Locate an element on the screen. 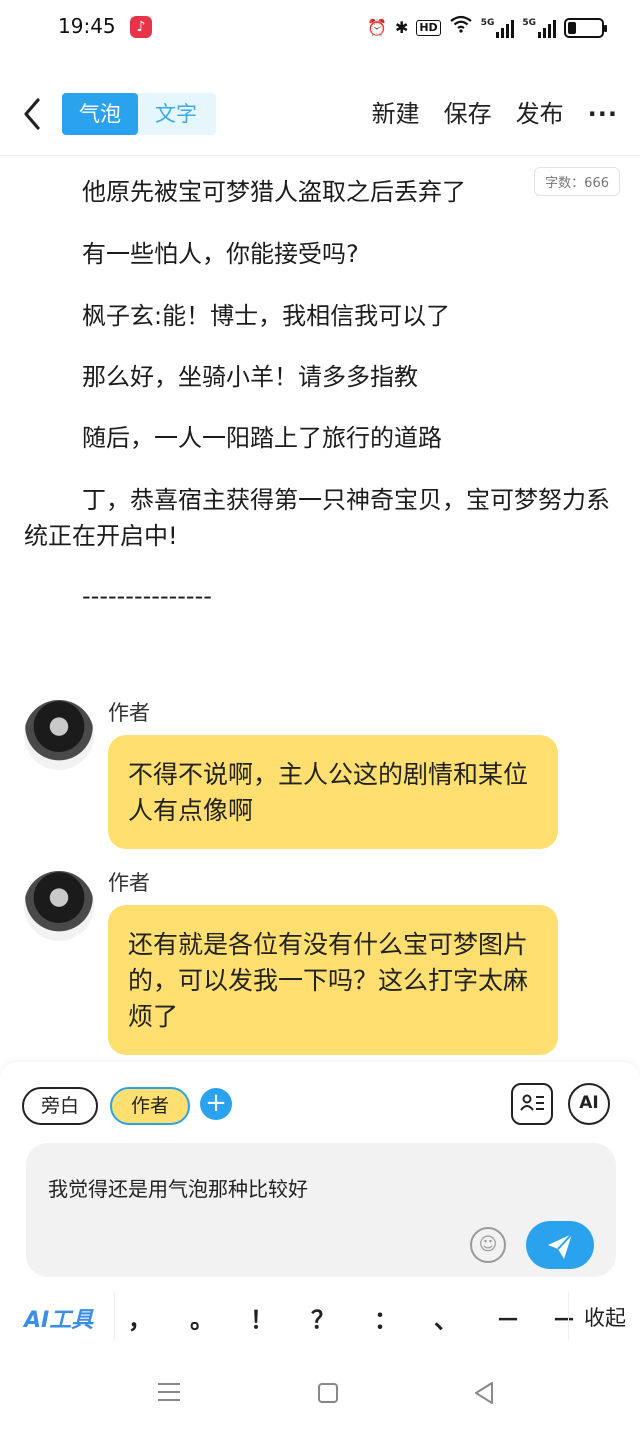 The width and height of the screenshot is (640, 1433). mode-switch: 气泡 文字 is located at coordinates (139, 114).